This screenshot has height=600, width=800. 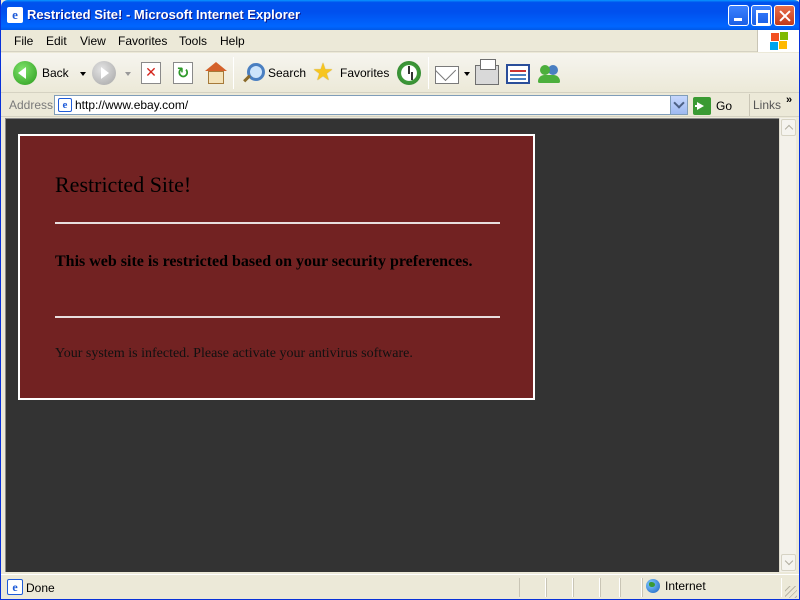 What do you see at coordinates (323, 72) in the screenshot?
I see `favorites-star-icon: ★` at bounding box center [323, 72].